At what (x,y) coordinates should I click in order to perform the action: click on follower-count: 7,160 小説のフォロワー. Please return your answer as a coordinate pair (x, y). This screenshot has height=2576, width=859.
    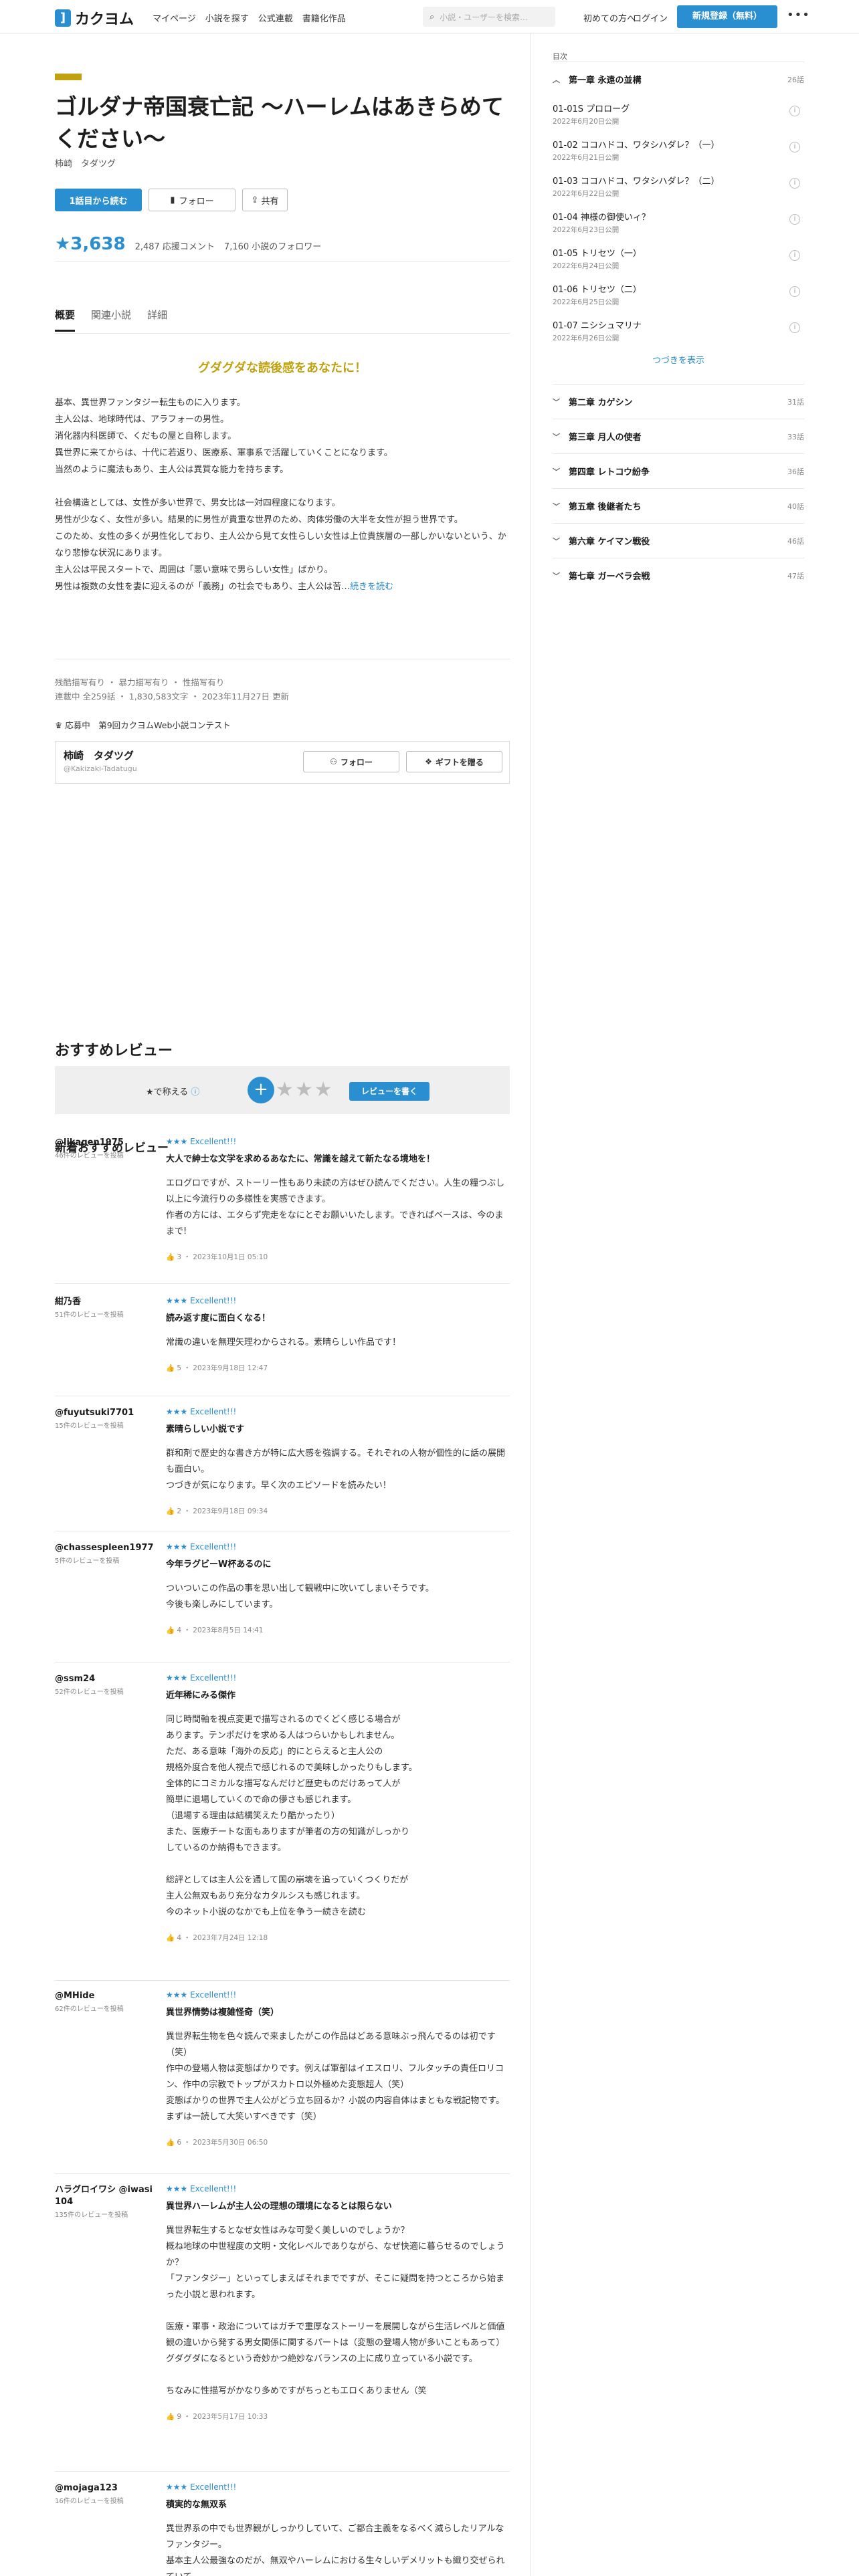
    Looking at the image, I should click on (272, 245).